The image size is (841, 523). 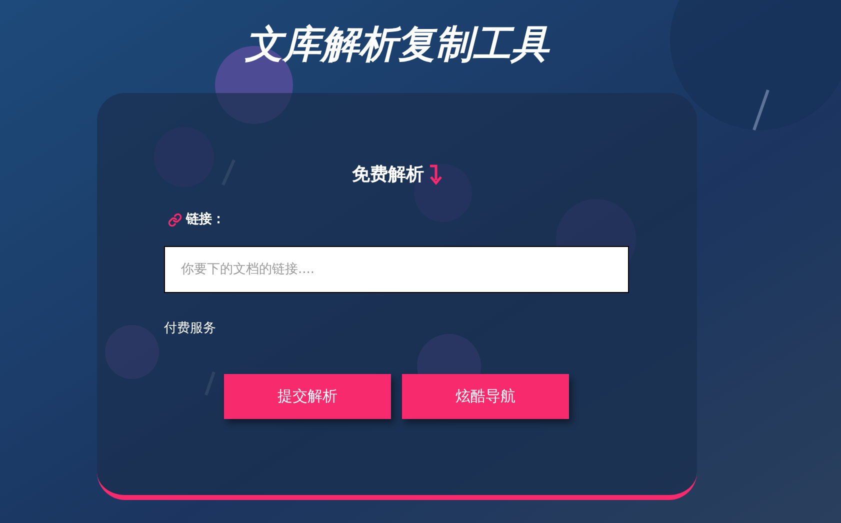 What do you see at coordinates (397, 44) in the screenshot?
I see `page-title: 文库解析复制工具` at bounding box center [397, 44].